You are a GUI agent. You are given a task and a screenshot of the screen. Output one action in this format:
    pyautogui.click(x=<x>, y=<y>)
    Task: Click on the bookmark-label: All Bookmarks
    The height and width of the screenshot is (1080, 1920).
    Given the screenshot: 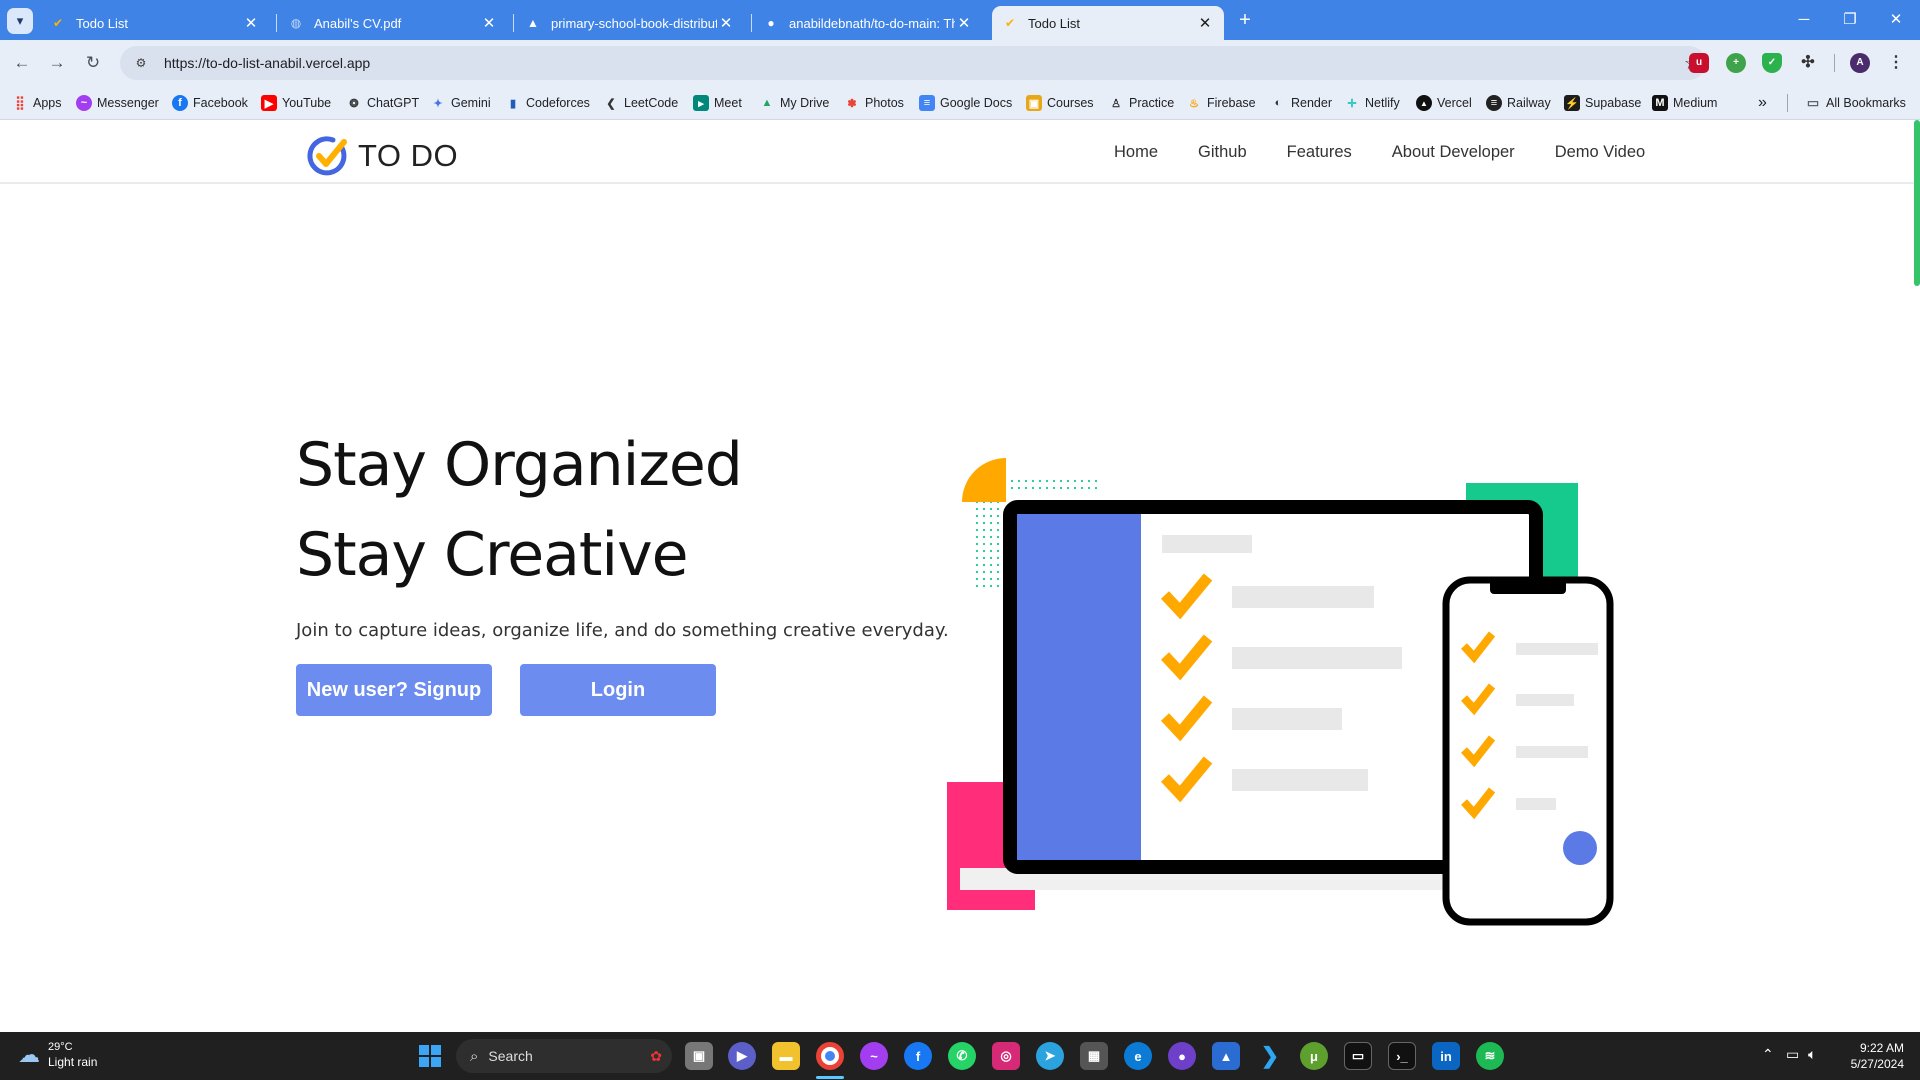 What is the action you would take?
    pyautogui.click(x=1866, y=103)
    